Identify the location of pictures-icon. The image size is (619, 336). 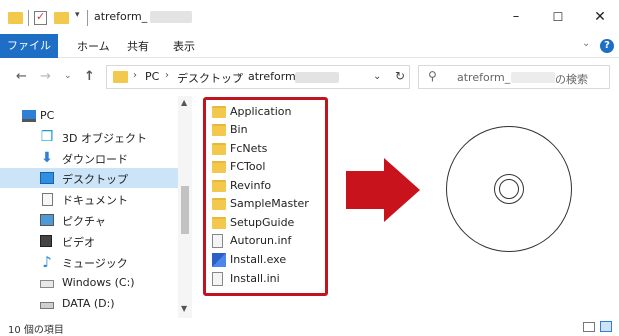
(47, 220).